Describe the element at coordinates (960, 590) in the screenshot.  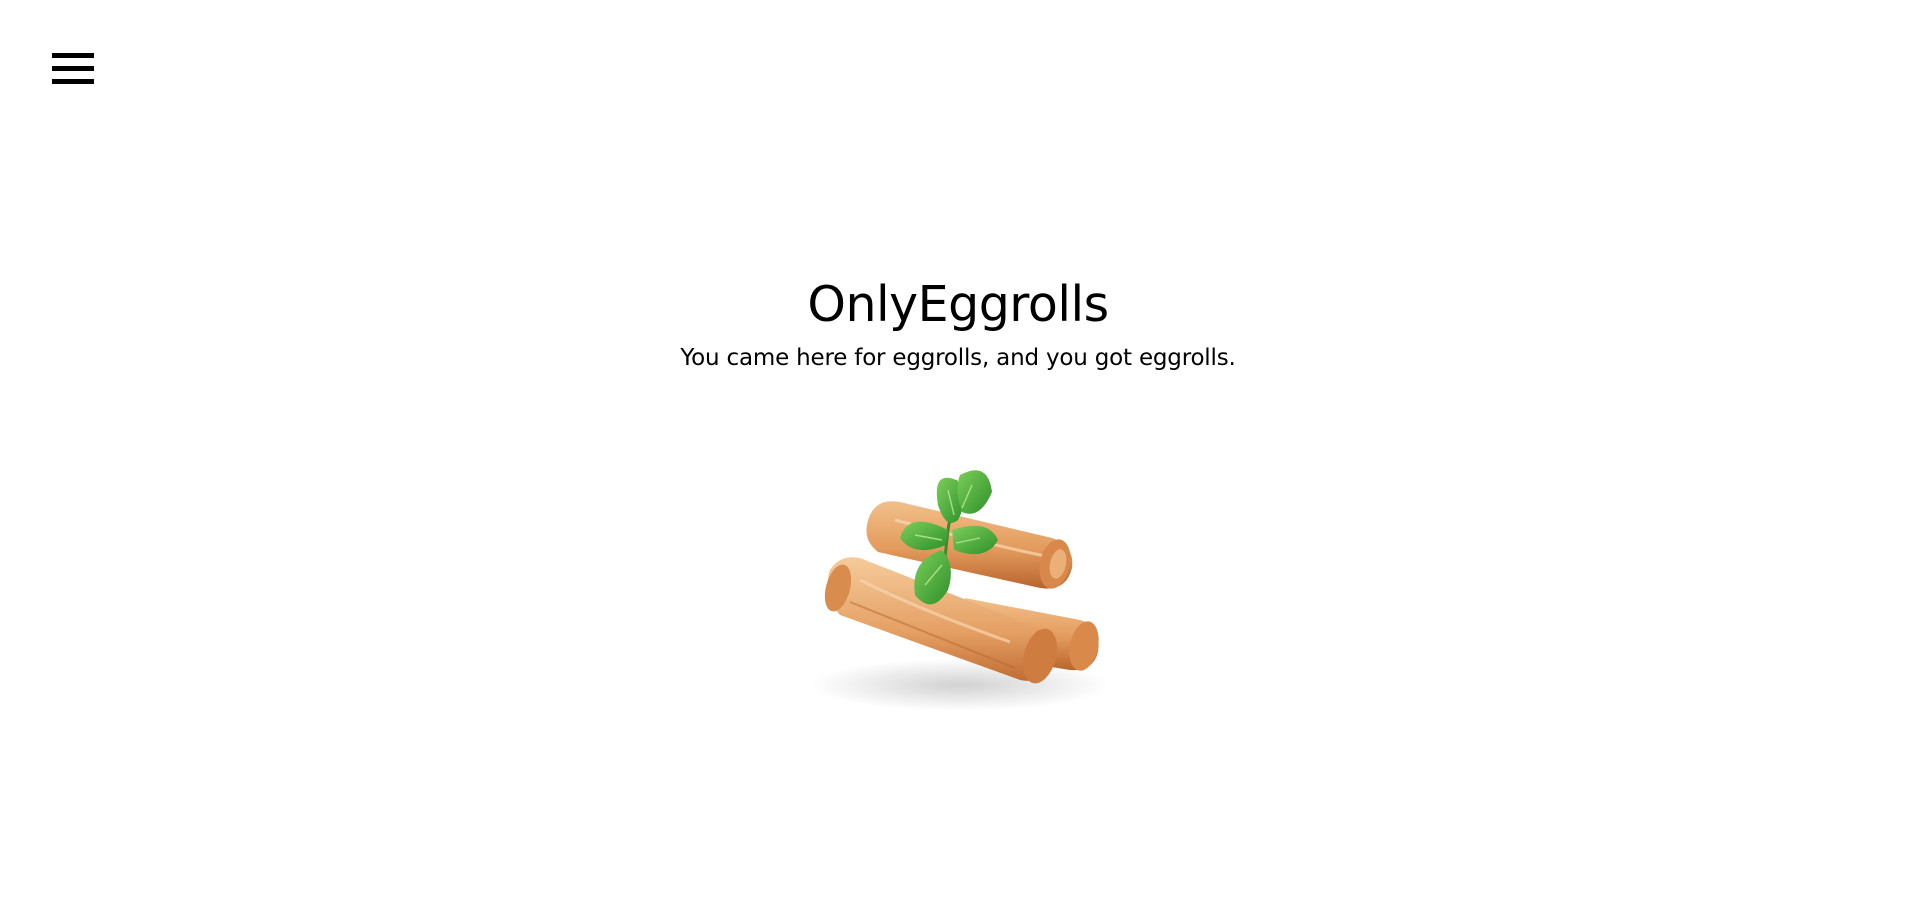
I see `eggrolls-illustration` at that location.